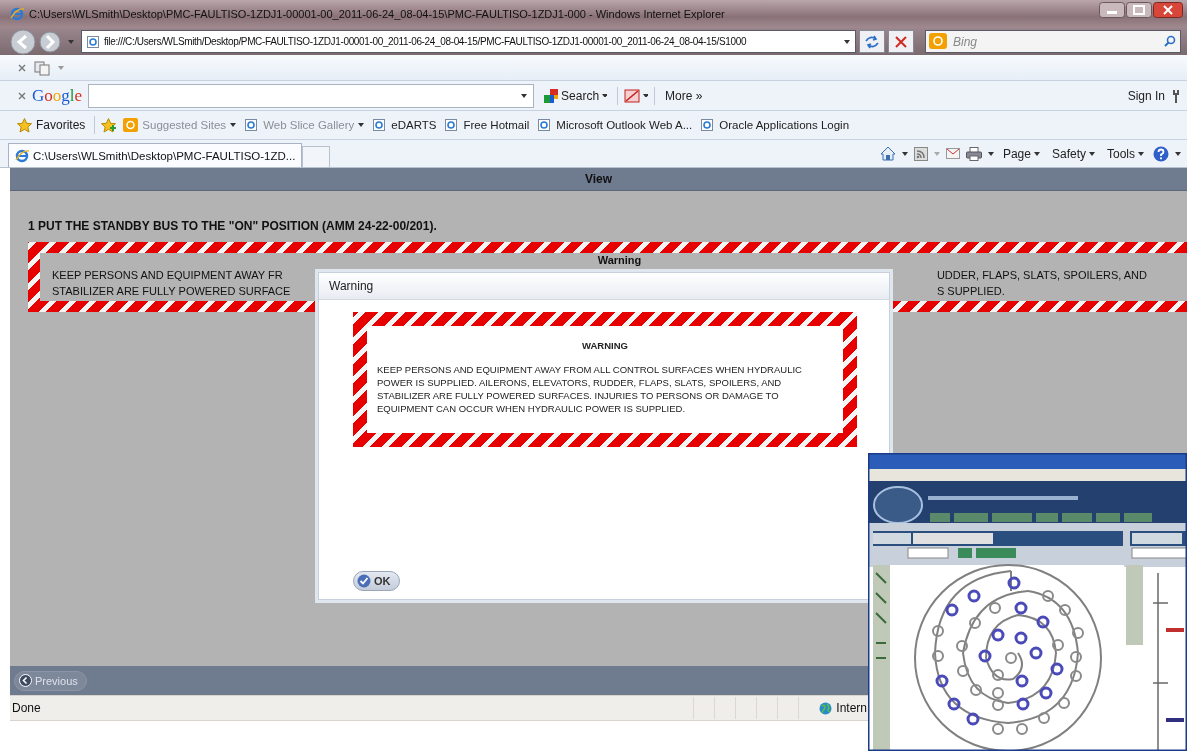 Image resolution: width=1187 pixels, height=751 pixels. I want to click on checkmark-icon, so click(364, 581).